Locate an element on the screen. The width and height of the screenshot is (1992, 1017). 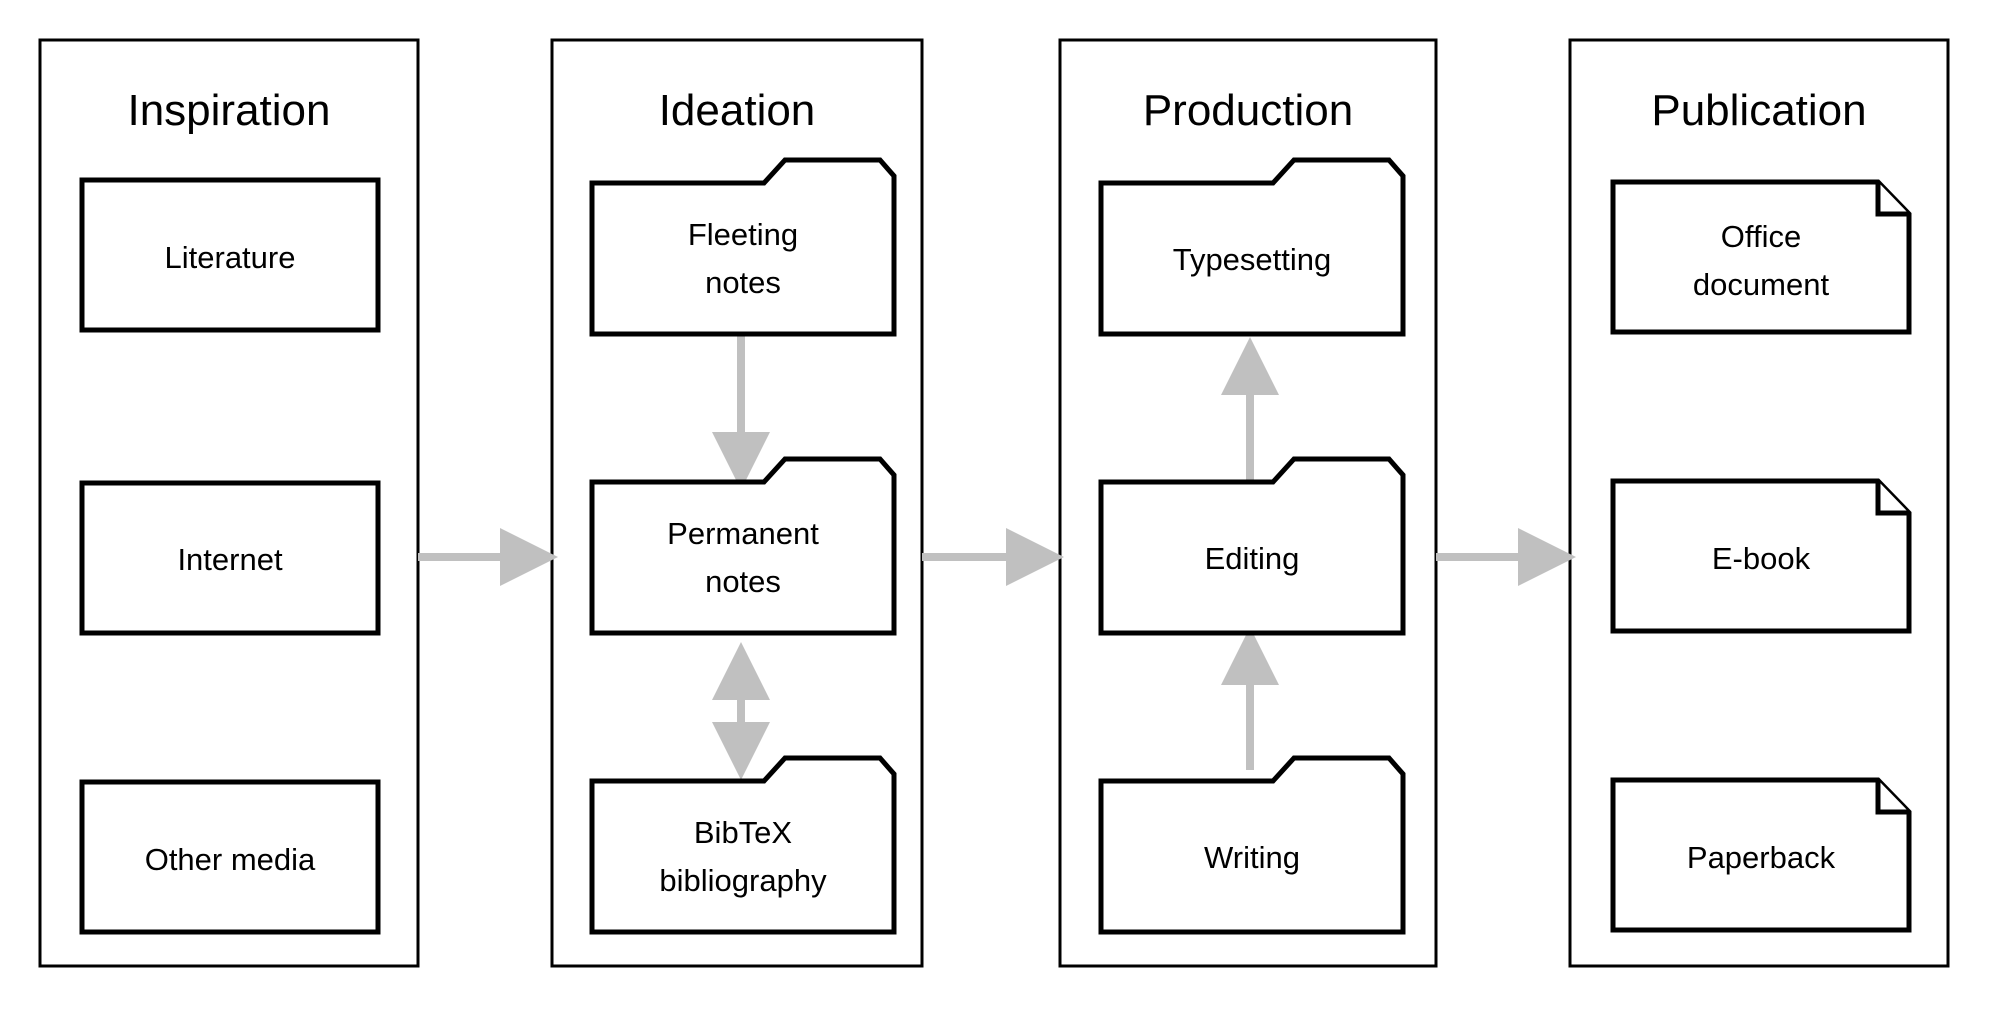
column-title-publication: Publication is located at coordinates (1758, 110).